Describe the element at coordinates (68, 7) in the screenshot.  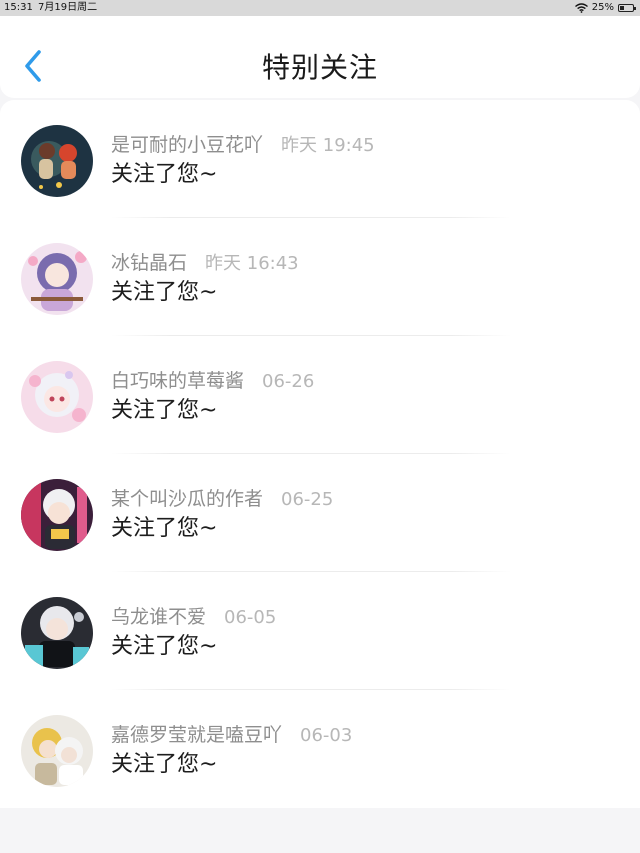
I see `status-date: 7月19日周二` at that location.